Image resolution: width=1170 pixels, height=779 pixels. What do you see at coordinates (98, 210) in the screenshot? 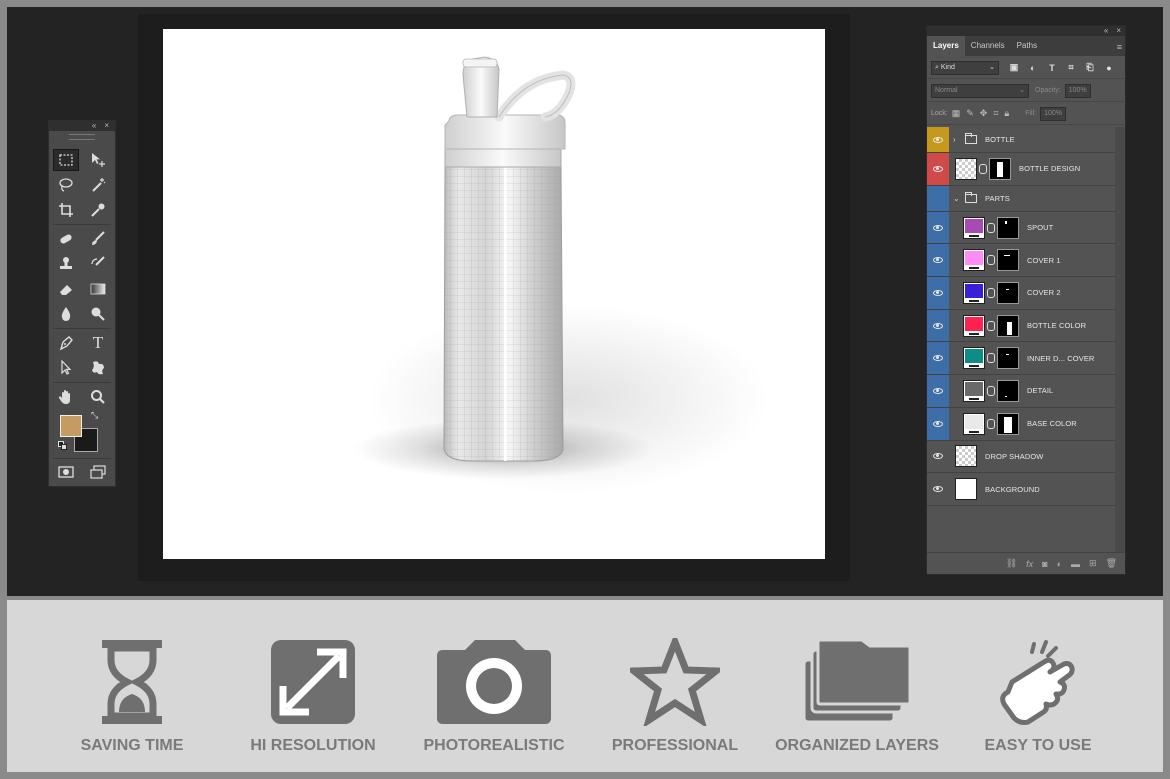
I see `eyedropper-tool` at bounding box center [98, 210].